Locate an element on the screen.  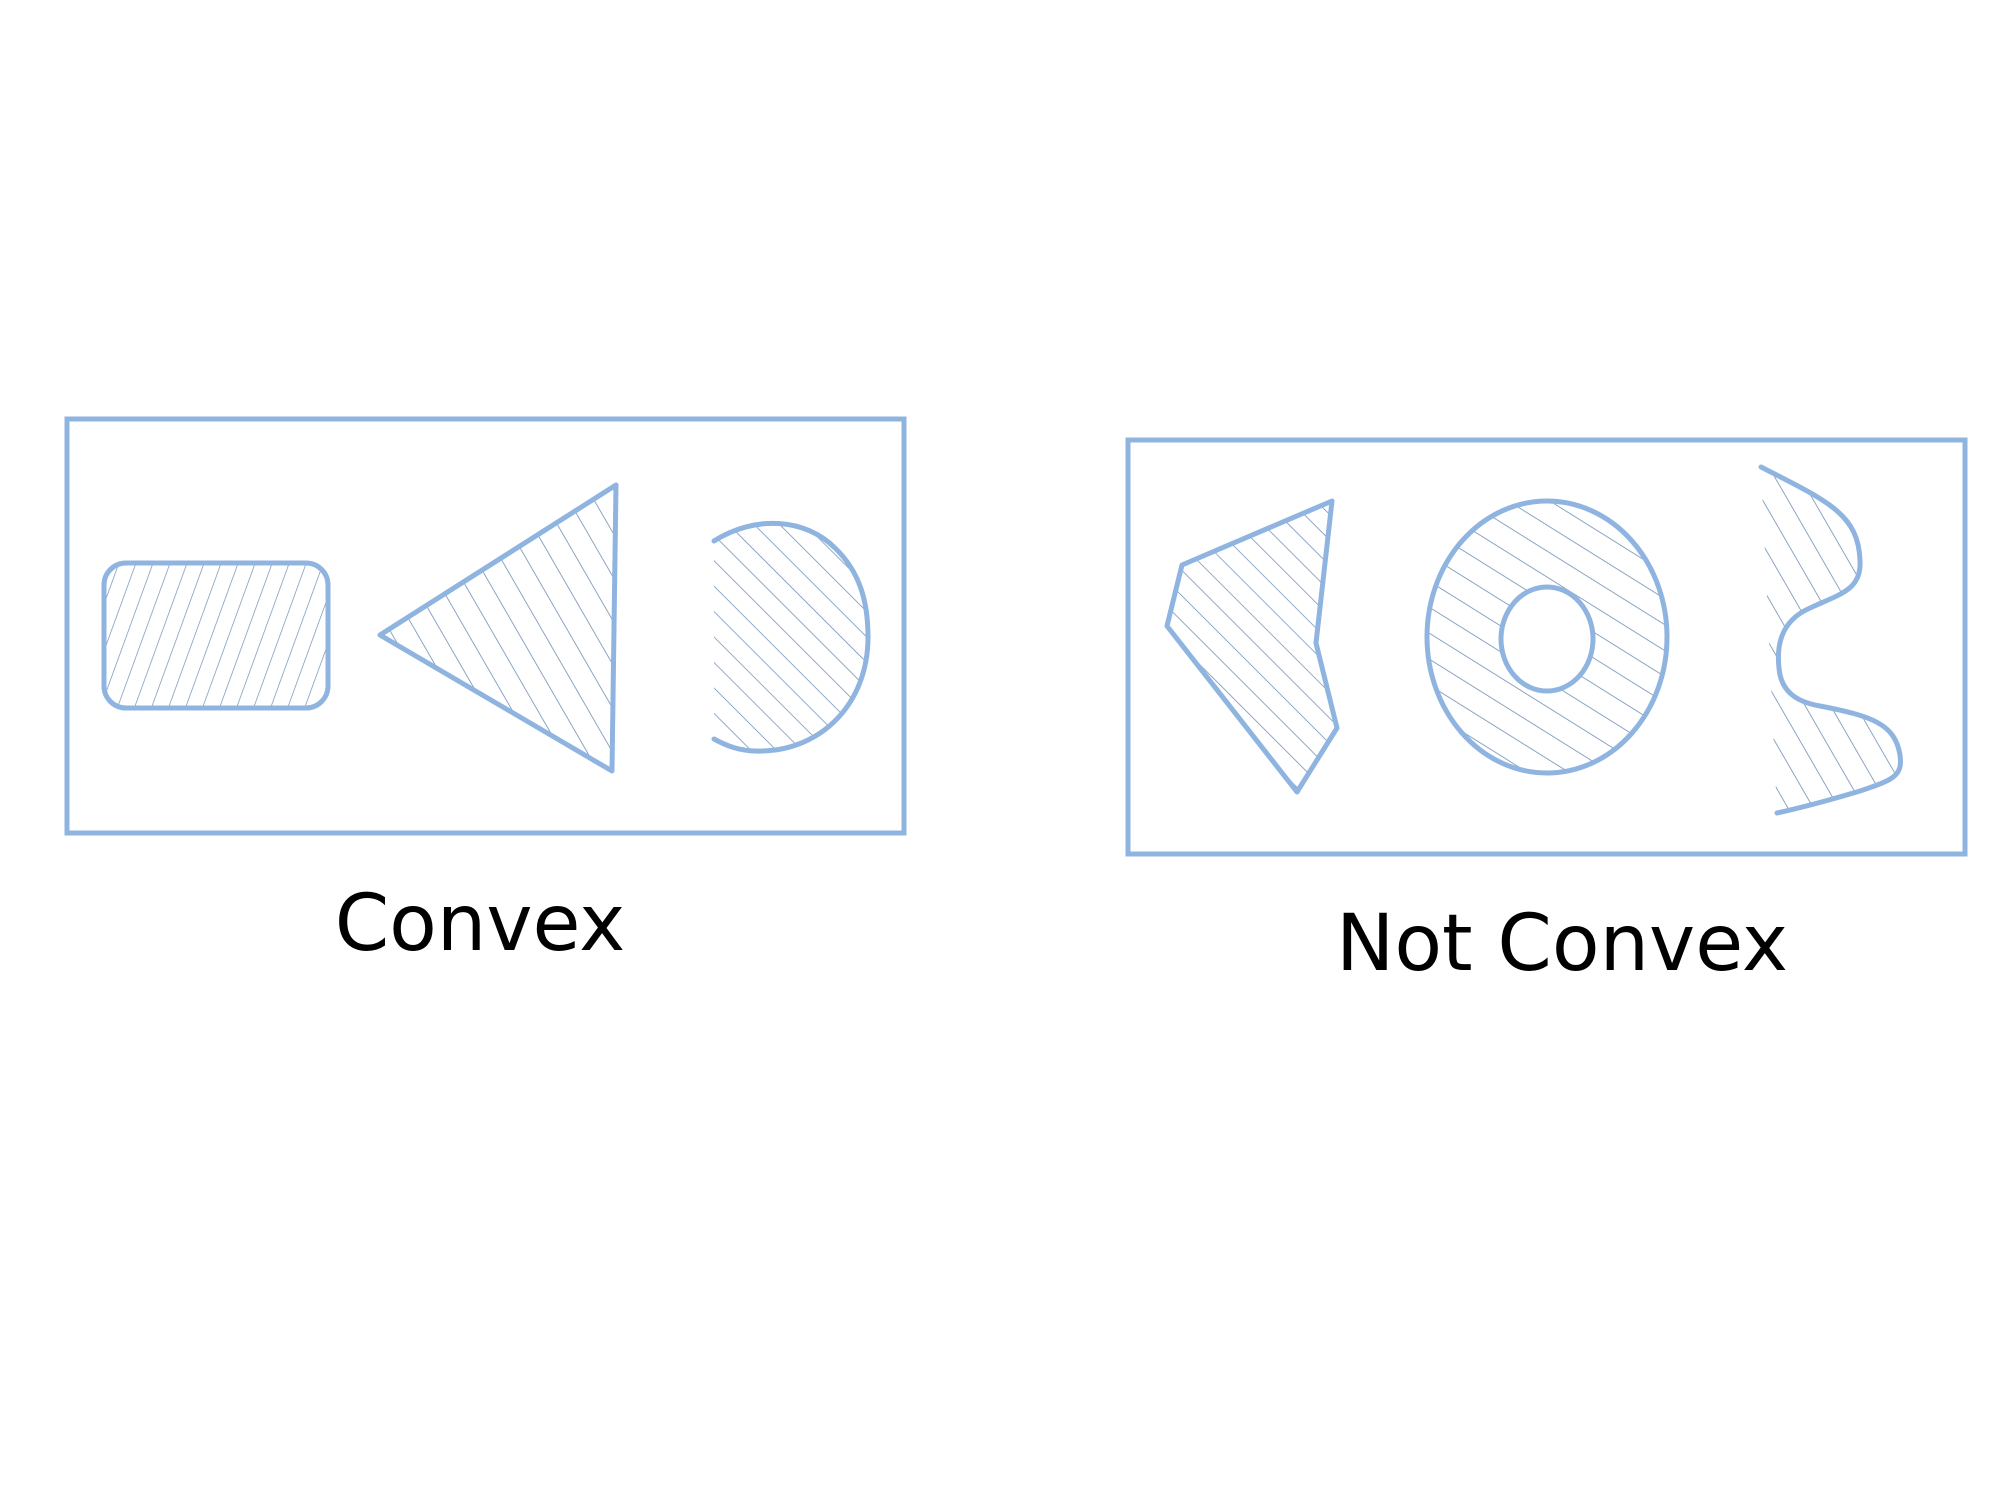
wavy-region-shape is located at coordinates (1830, 640).